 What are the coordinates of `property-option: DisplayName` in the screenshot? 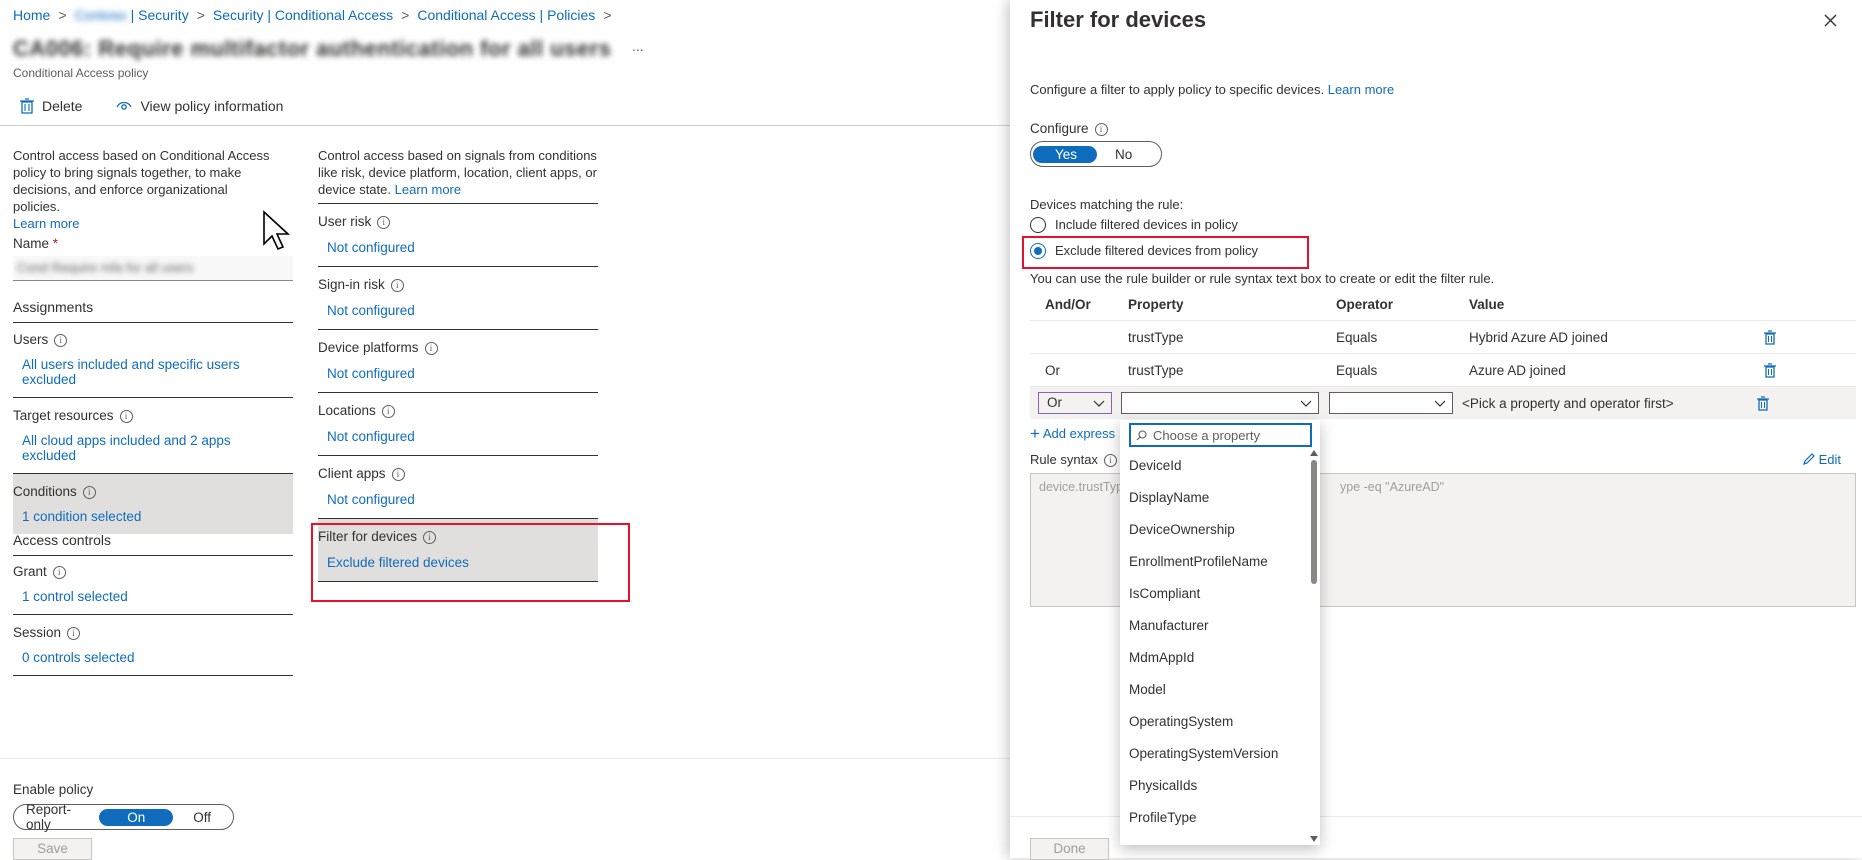 It's located at (1214, 498).